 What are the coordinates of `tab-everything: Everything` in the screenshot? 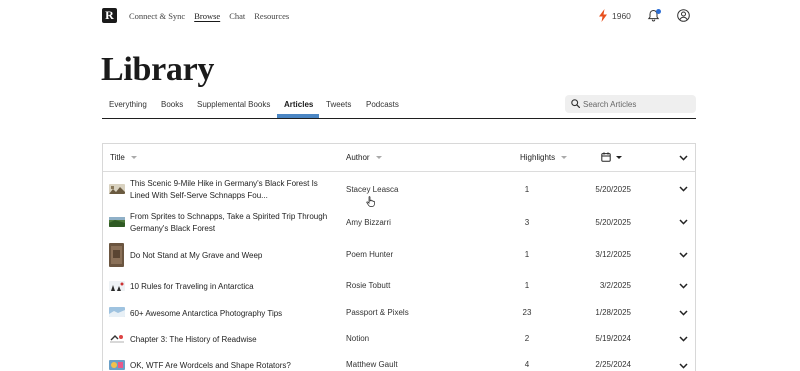 It's located at (128, 109).